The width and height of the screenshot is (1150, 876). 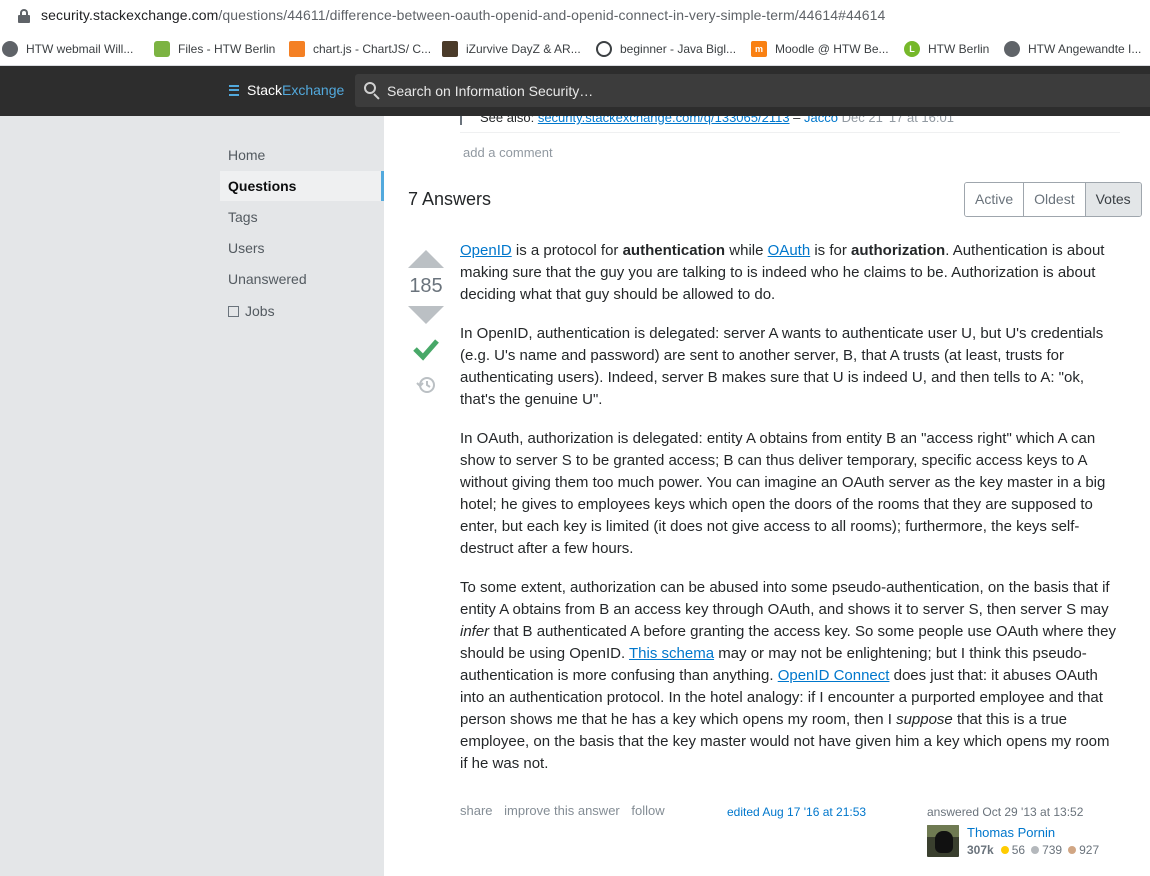 What do you see at coordinates (302, 311) in the screenshot?
I see `nav-jobs: Jobs` at bounding box center [302, 311].